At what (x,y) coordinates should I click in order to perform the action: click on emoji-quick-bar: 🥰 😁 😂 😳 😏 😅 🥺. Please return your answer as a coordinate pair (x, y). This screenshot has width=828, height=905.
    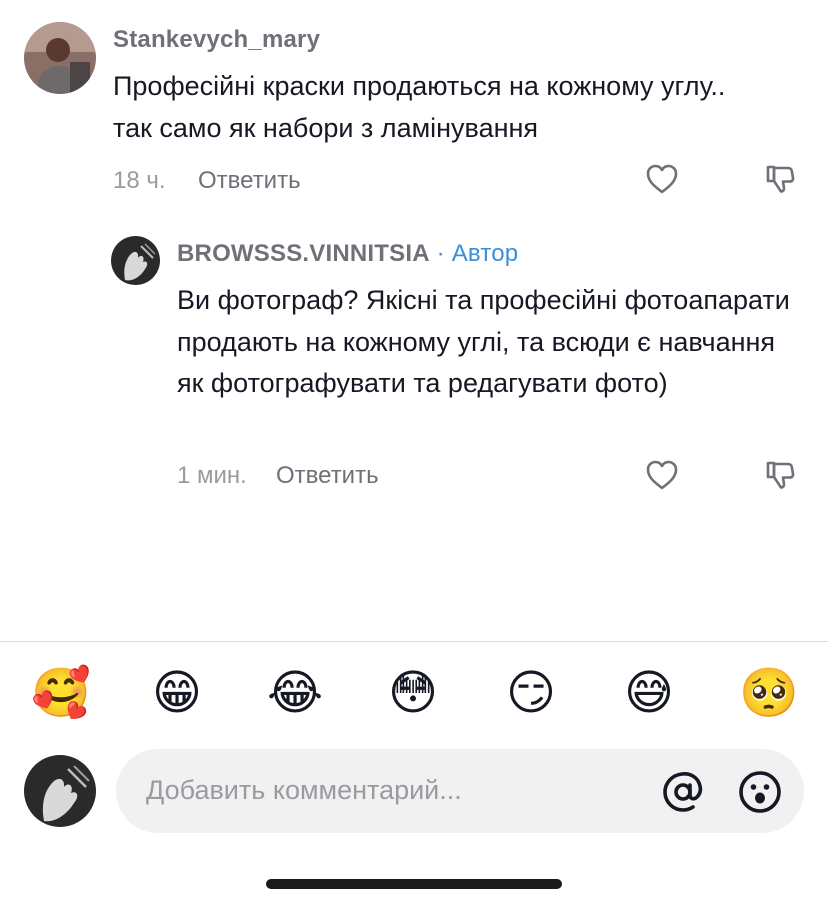
    Looking at the image, I should click on (414, 695).